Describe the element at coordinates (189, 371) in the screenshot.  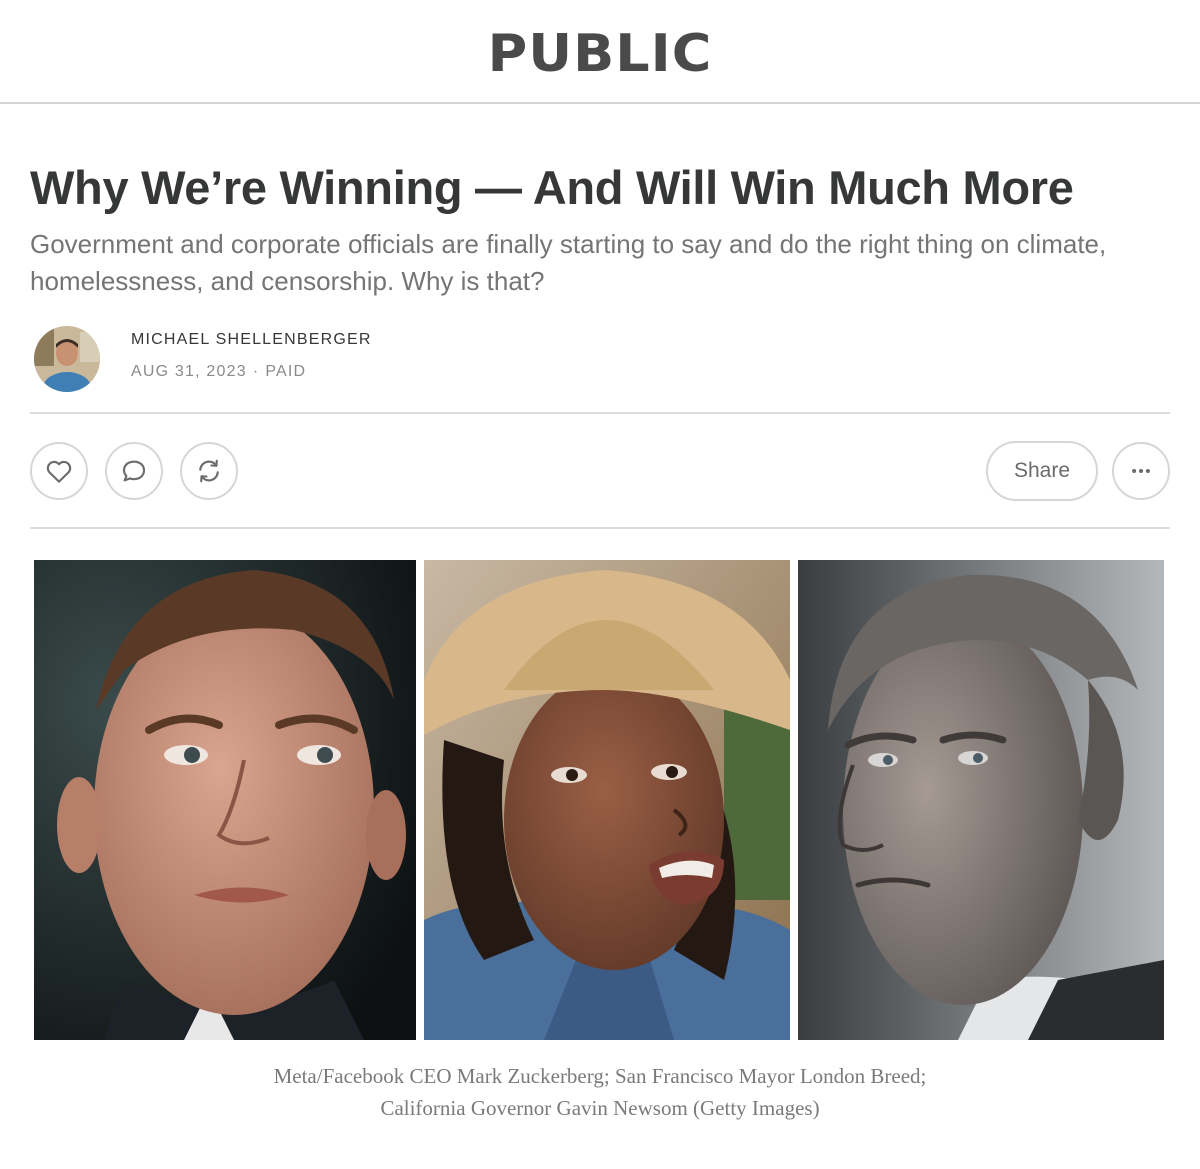
I see `post-date: AUG 31, 2023` at that location.